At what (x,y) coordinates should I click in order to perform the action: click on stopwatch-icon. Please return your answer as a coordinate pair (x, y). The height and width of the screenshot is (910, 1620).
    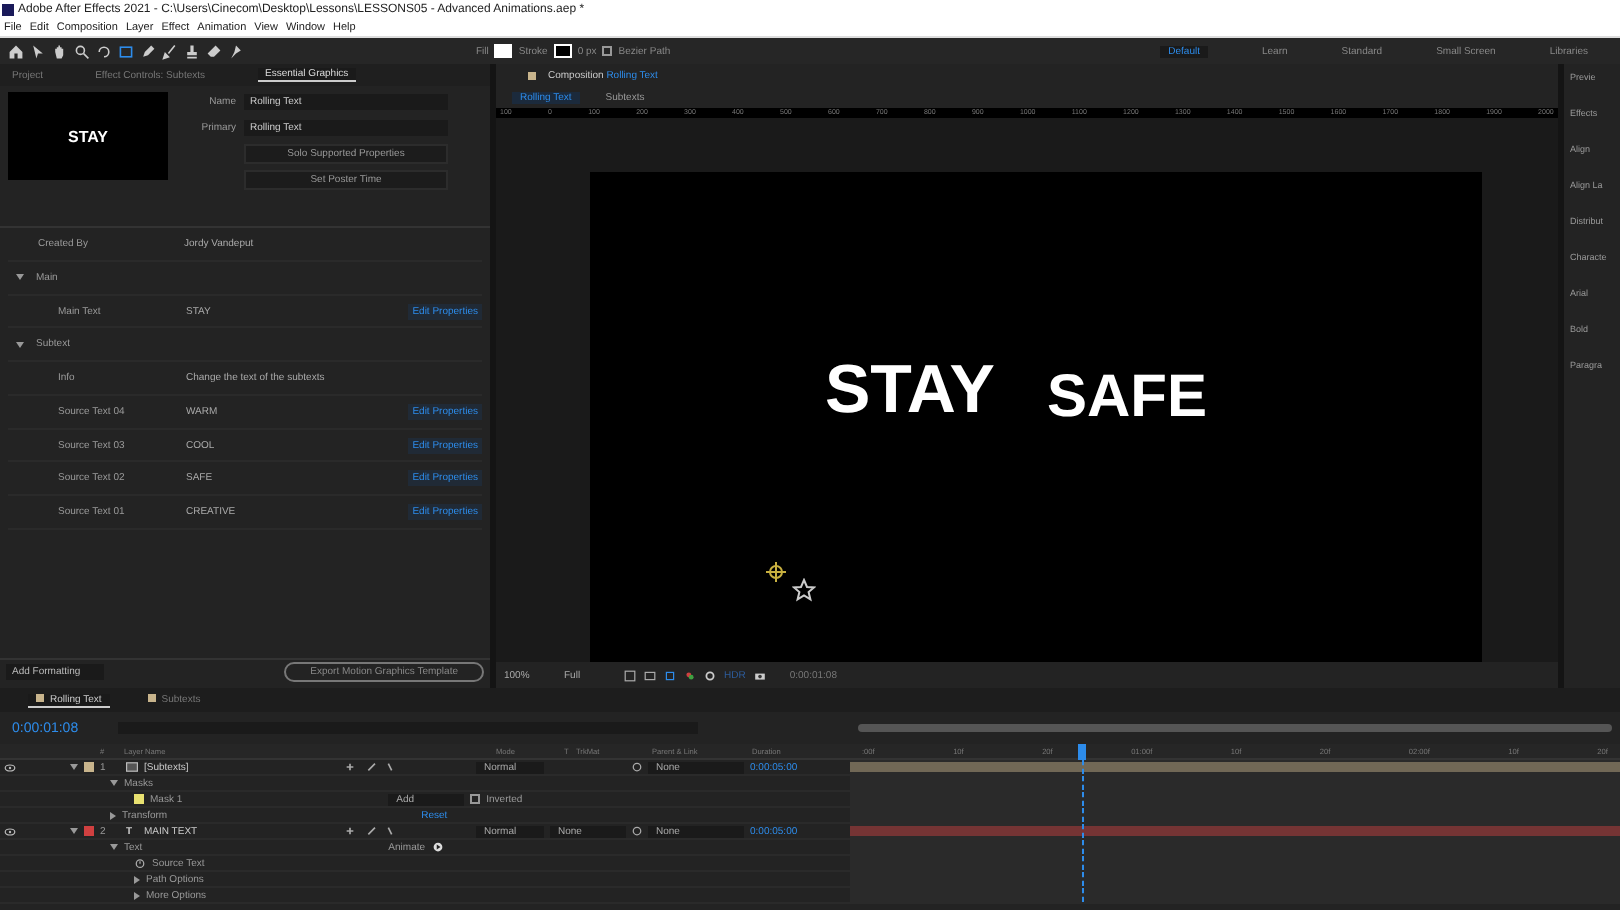
    Looking at the image, I should click on (140, 863).